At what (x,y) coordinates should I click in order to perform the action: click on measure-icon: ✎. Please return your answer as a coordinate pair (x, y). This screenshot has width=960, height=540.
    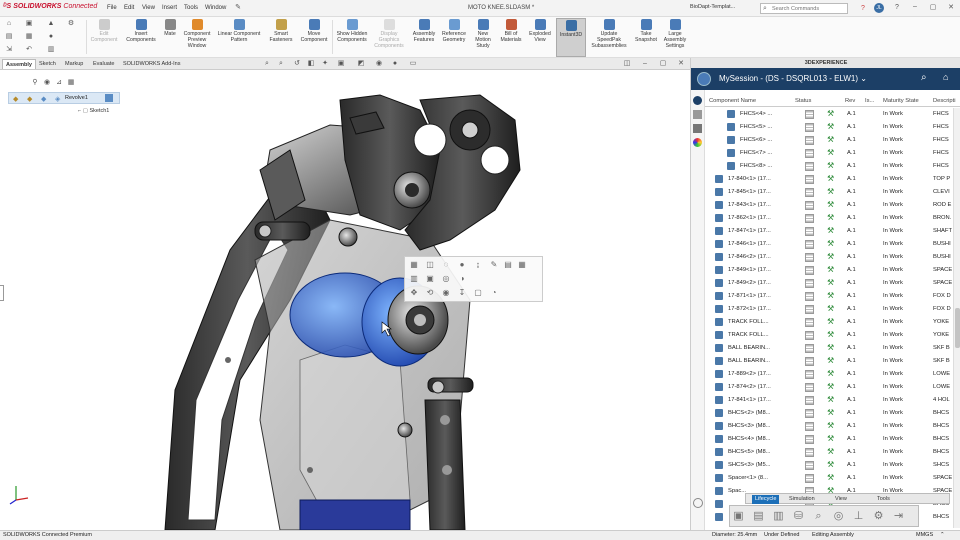
    Looking at the image, I should click on (494, 265).